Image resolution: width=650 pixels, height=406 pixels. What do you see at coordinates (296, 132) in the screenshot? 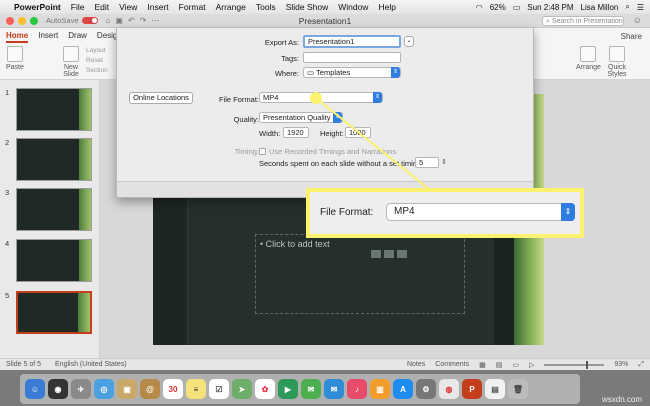
I see `width-input: 1920` at bounding box center [296, 132].